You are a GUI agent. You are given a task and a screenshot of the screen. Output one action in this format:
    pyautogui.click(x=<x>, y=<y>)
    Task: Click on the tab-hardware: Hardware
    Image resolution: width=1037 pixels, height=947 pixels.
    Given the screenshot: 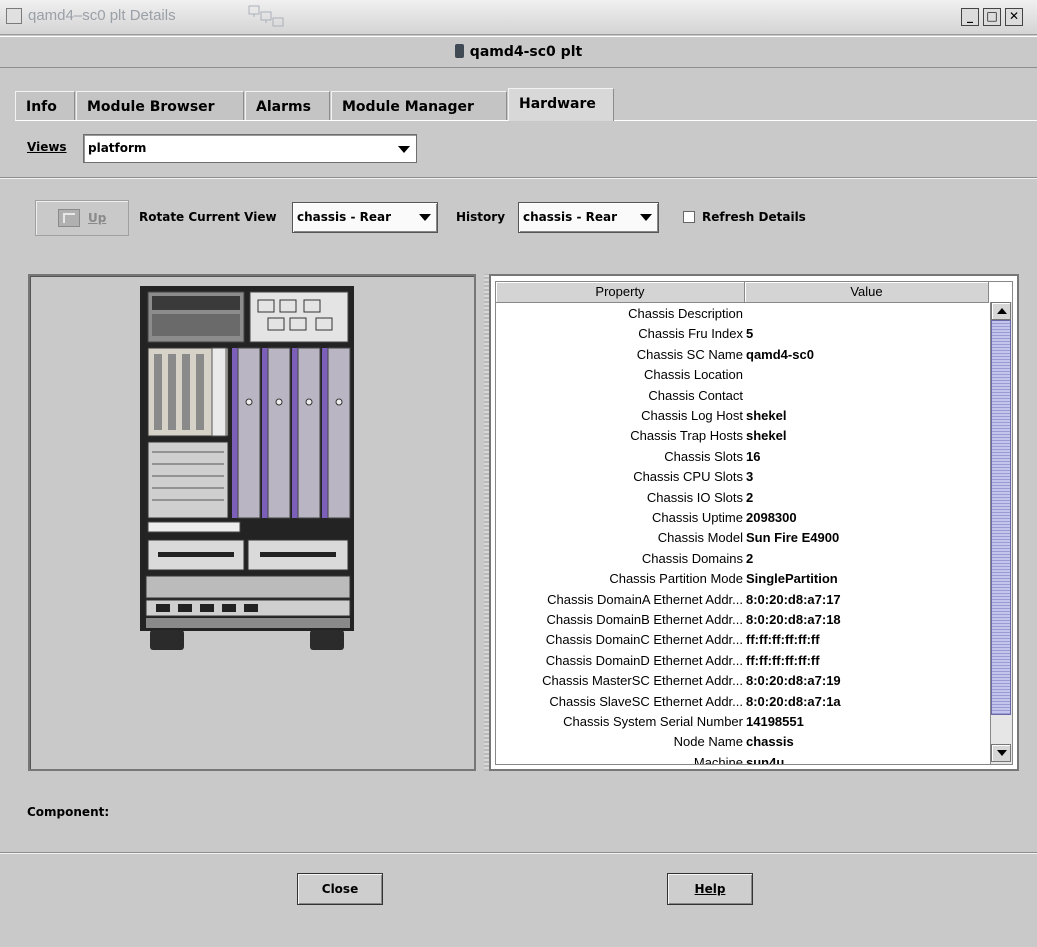 What is the action you would take?
    pyautogui.click(x=561, y=104)
    